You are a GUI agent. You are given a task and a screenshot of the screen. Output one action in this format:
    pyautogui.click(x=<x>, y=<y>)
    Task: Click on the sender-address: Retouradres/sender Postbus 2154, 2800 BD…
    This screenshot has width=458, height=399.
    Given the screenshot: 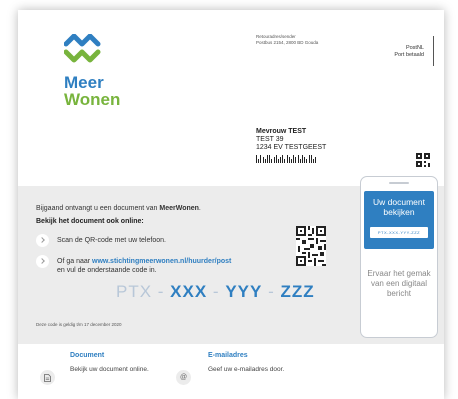 What is the action you would take?
    pyautogui.click(x=296, y=40)
    